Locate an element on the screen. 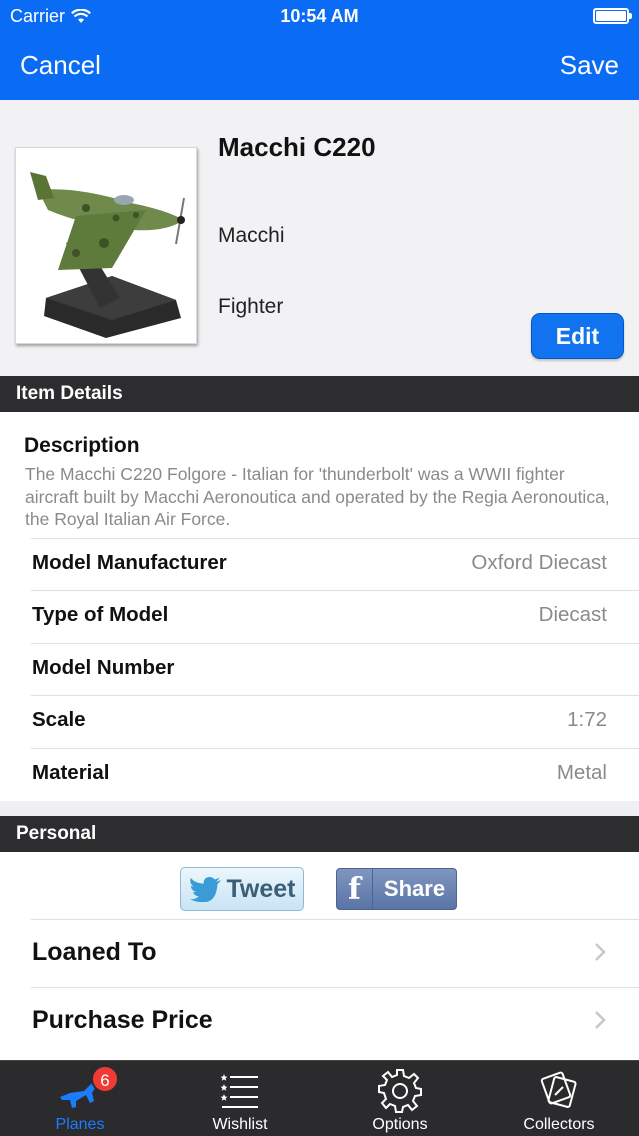 This screenshot has height=1136, width=639. item-manufacturer: Macchi is located at coordinates (251, 235).